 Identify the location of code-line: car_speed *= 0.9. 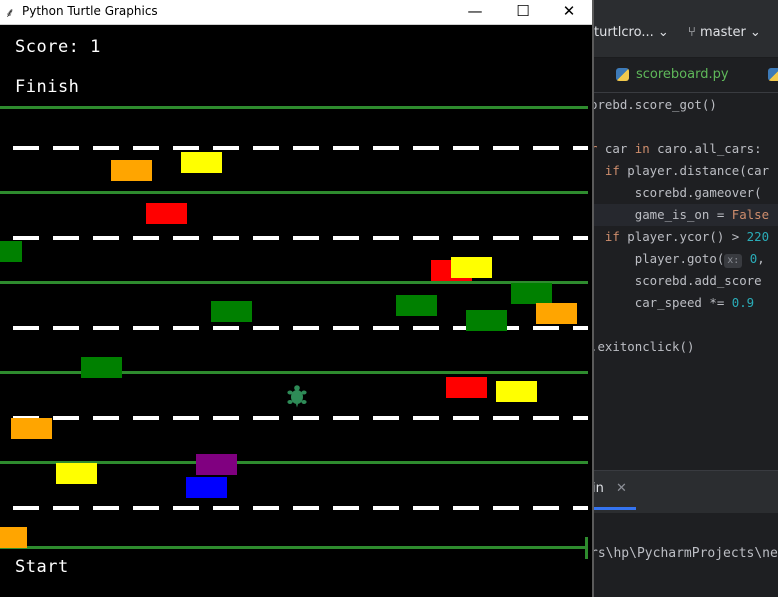
(672, 302).